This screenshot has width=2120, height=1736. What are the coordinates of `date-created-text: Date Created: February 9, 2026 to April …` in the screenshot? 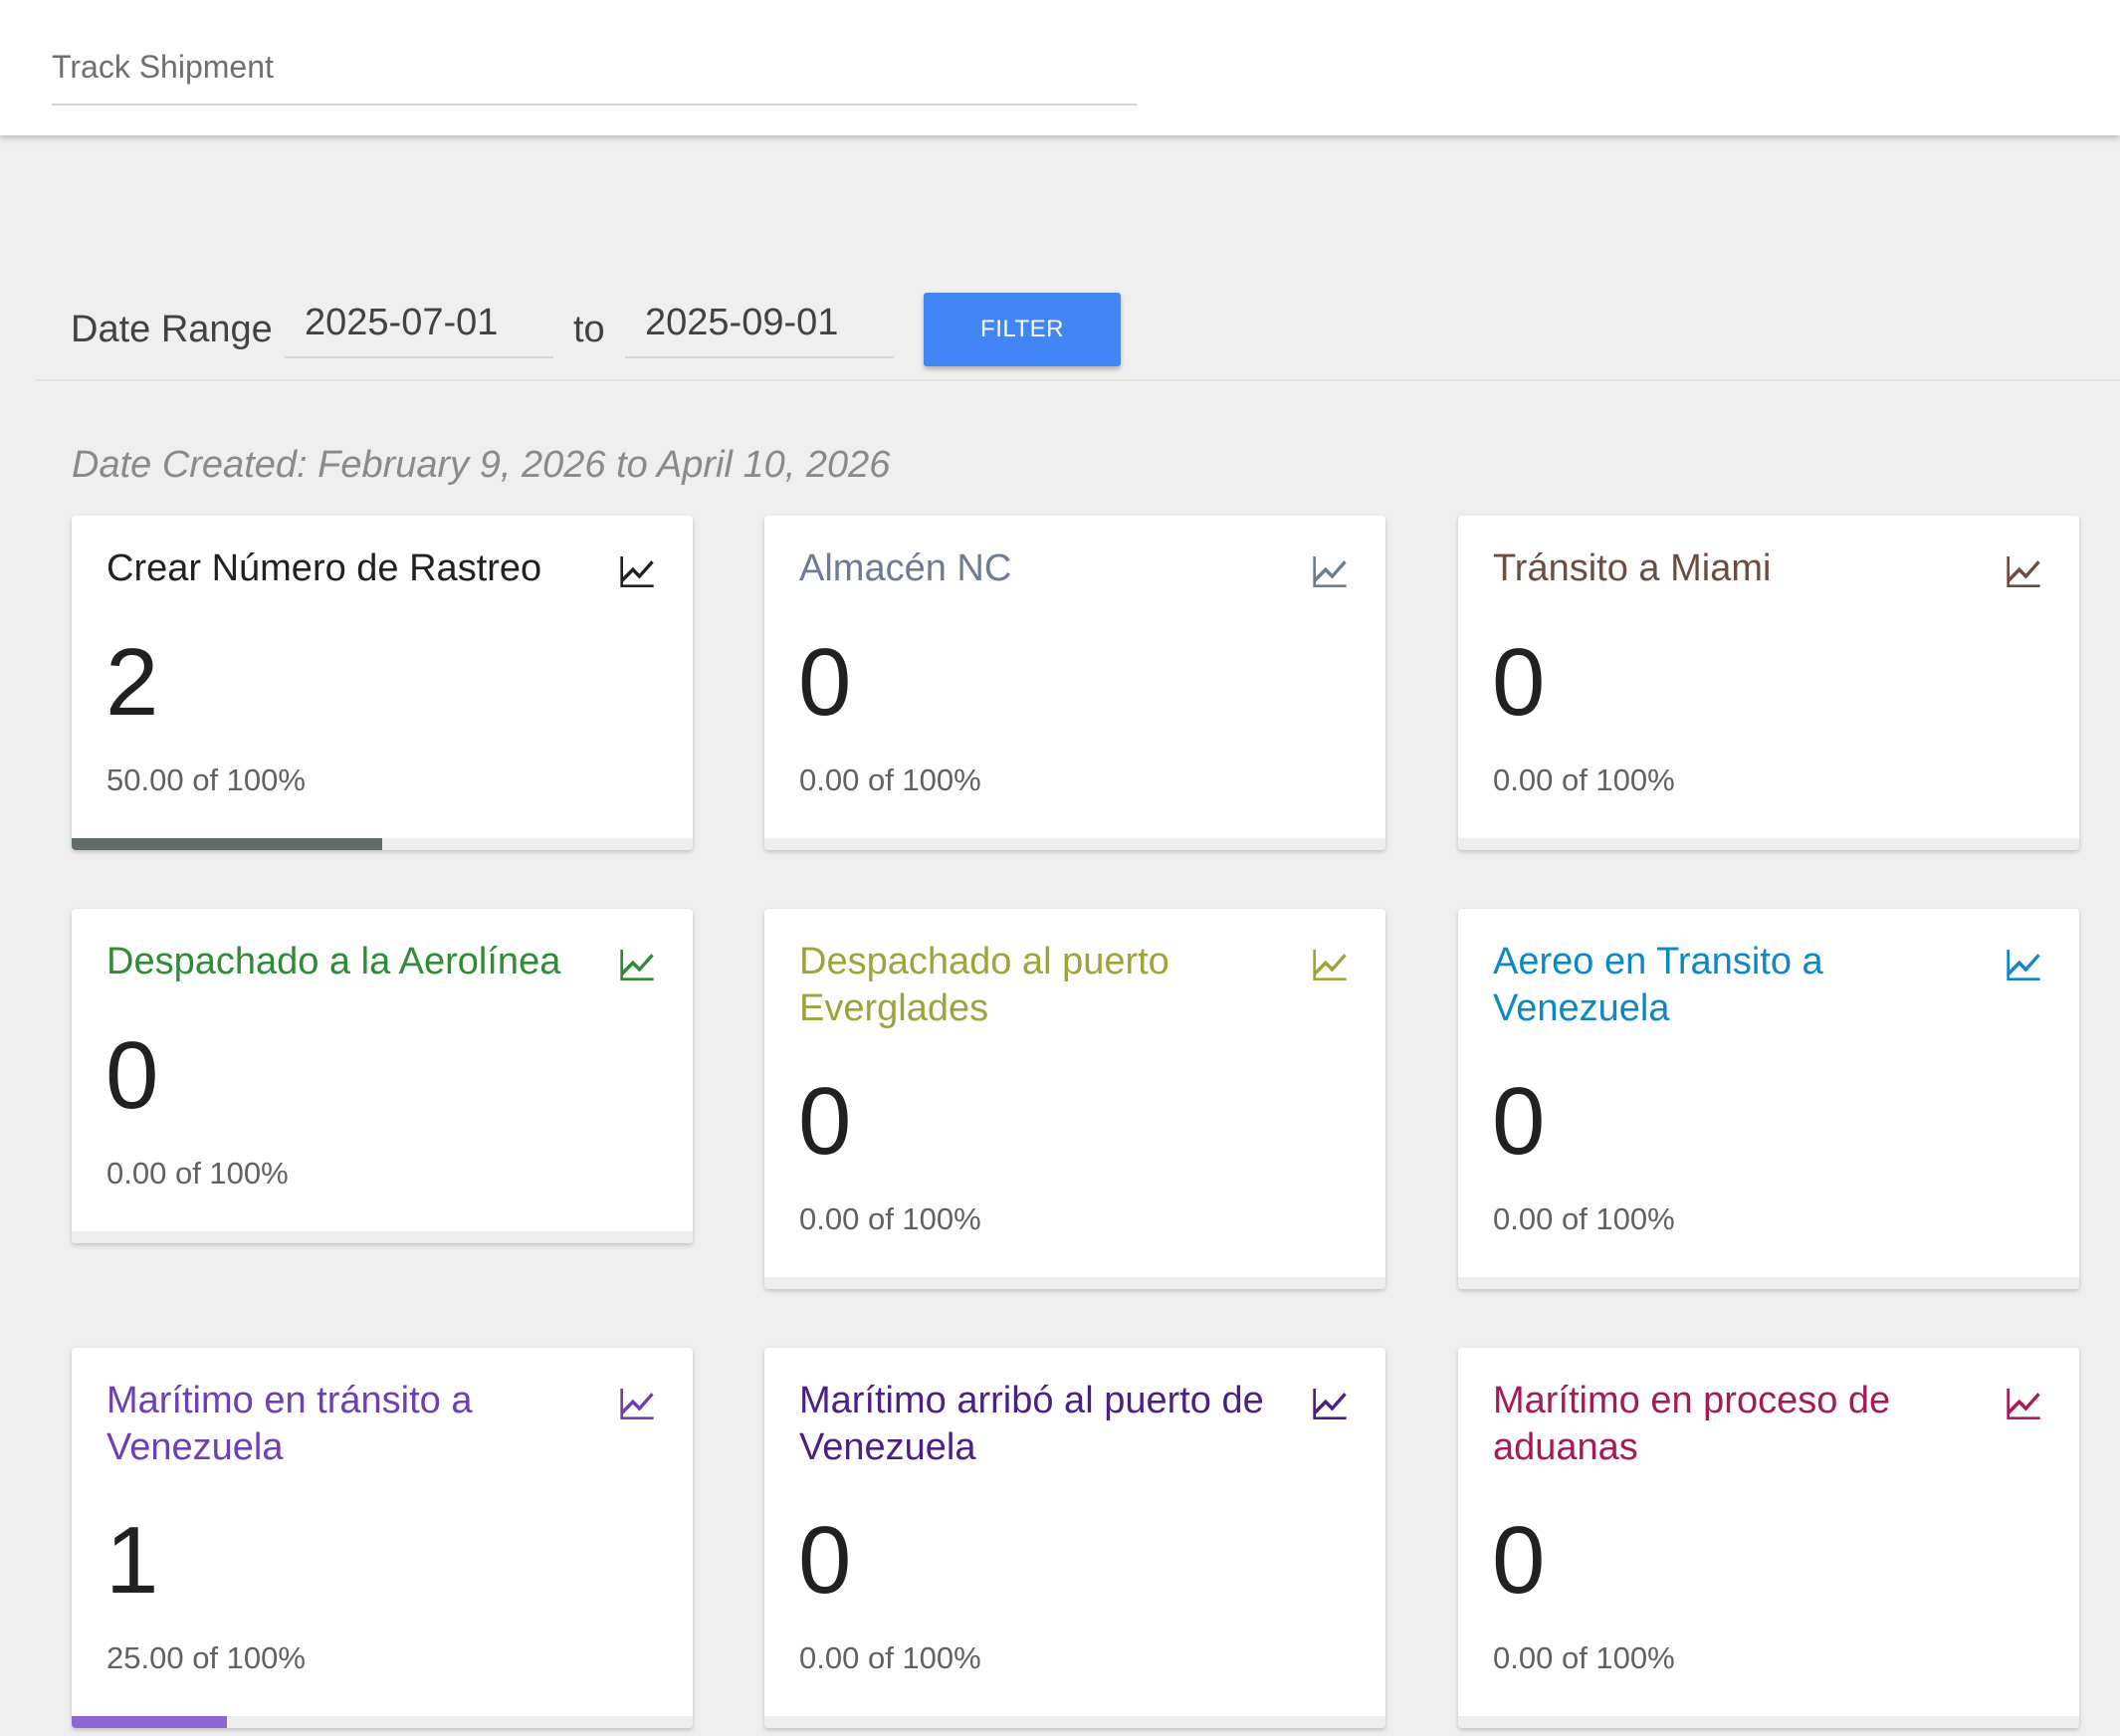 It's located at (482, 465).